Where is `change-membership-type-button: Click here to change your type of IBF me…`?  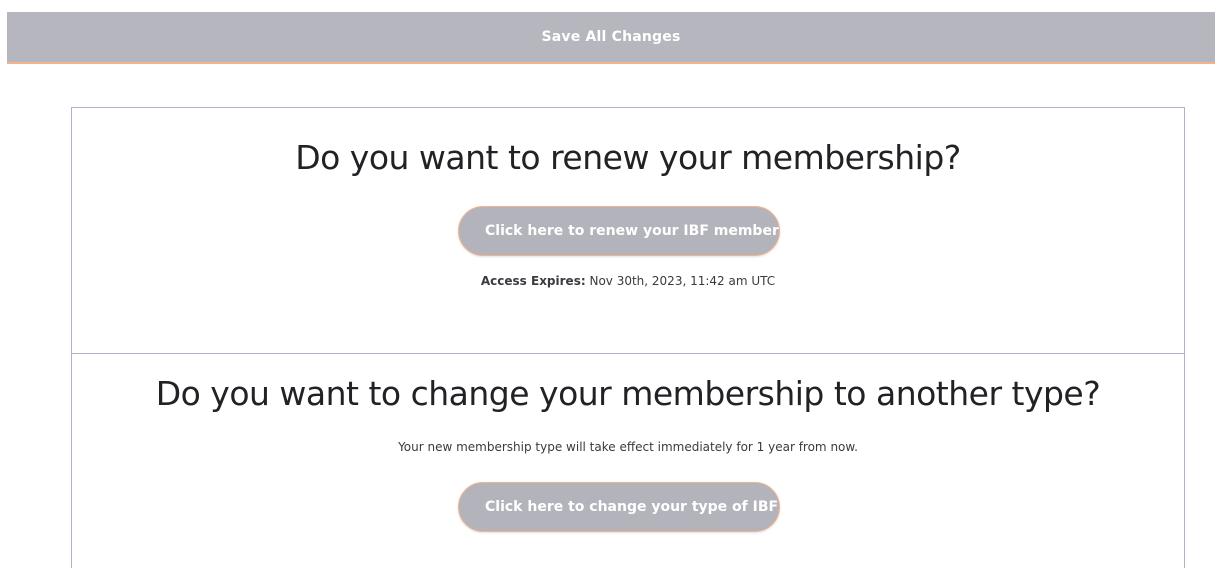
change-membership-type-button: Click here to change your type of IBF me… is located at coordinates (619, 507).